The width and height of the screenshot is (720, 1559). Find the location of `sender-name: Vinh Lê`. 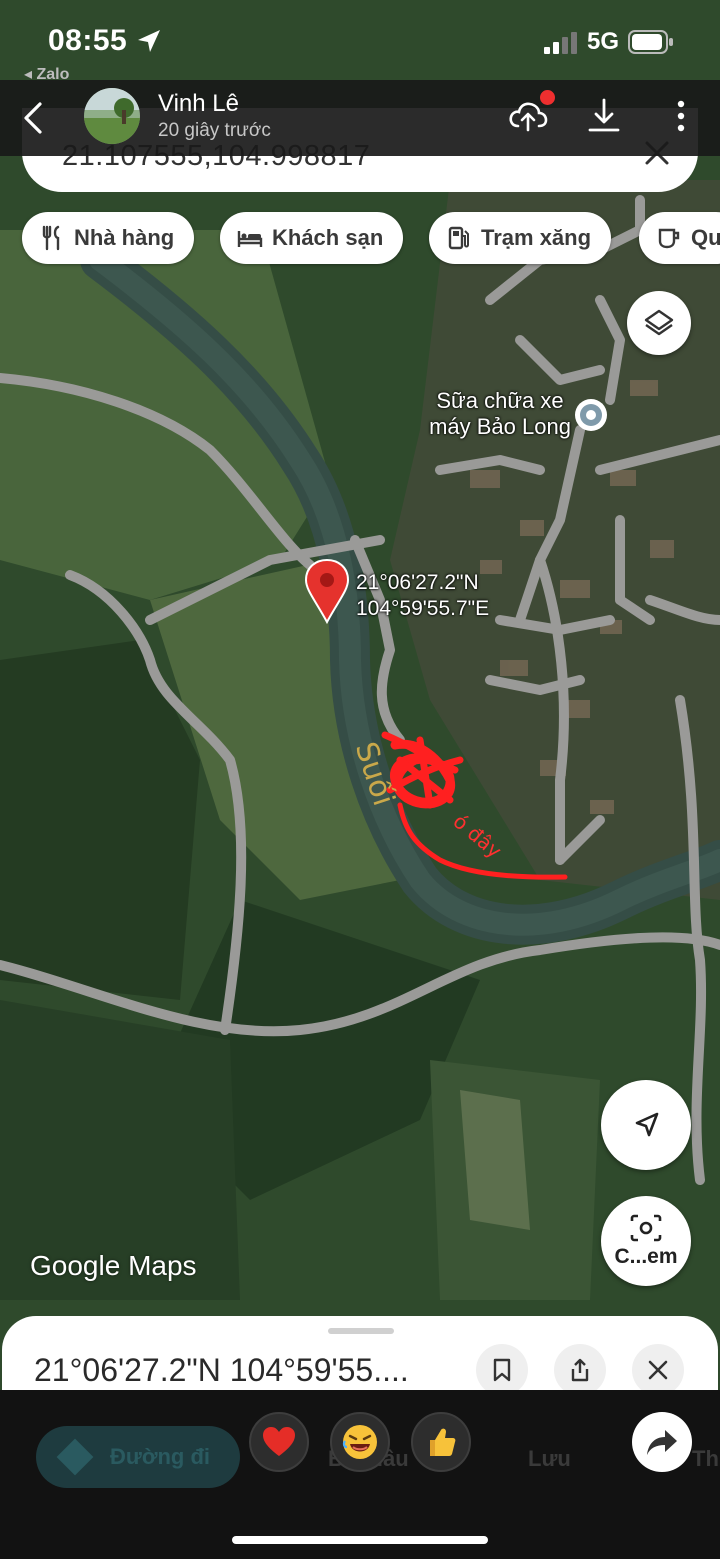

sender-name: Vinh Lê is located at coordinates (198, 103).